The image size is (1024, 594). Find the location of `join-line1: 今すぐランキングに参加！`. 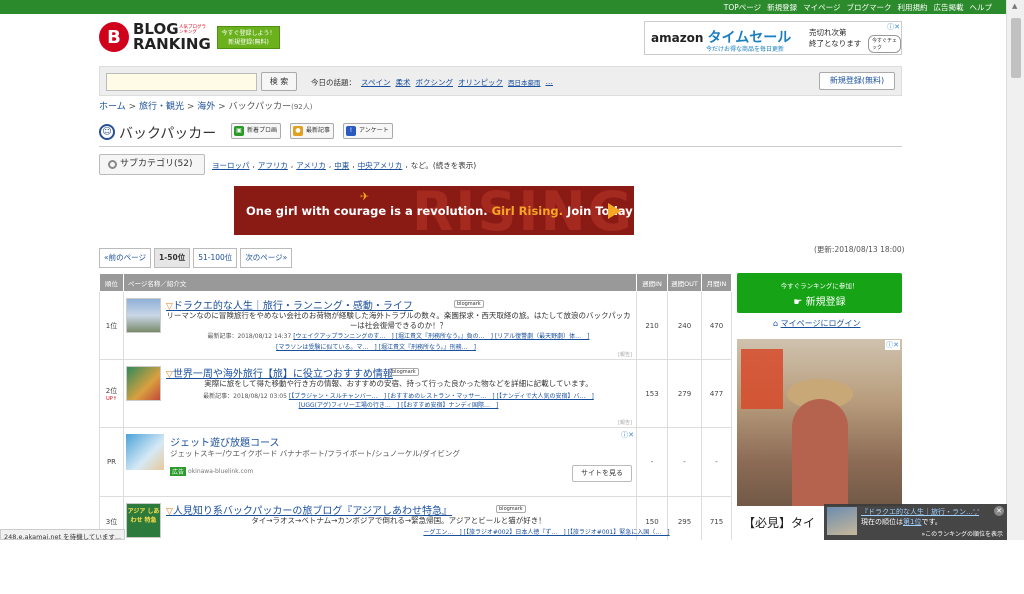

join-line1: 今すぐランキングに参加！ is located at coordinates (819, 286).